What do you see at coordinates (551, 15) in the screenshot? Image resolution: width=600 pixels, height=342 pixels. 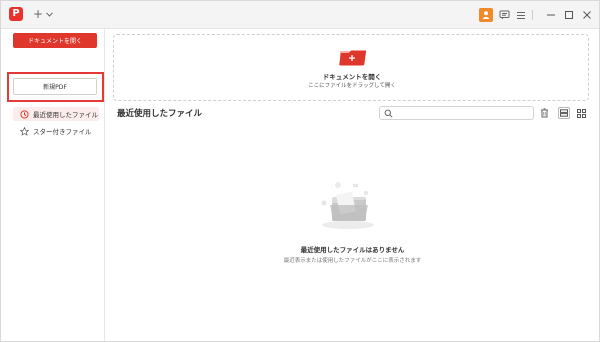 I see `minimize-icon` at bounding box center [551, 15].